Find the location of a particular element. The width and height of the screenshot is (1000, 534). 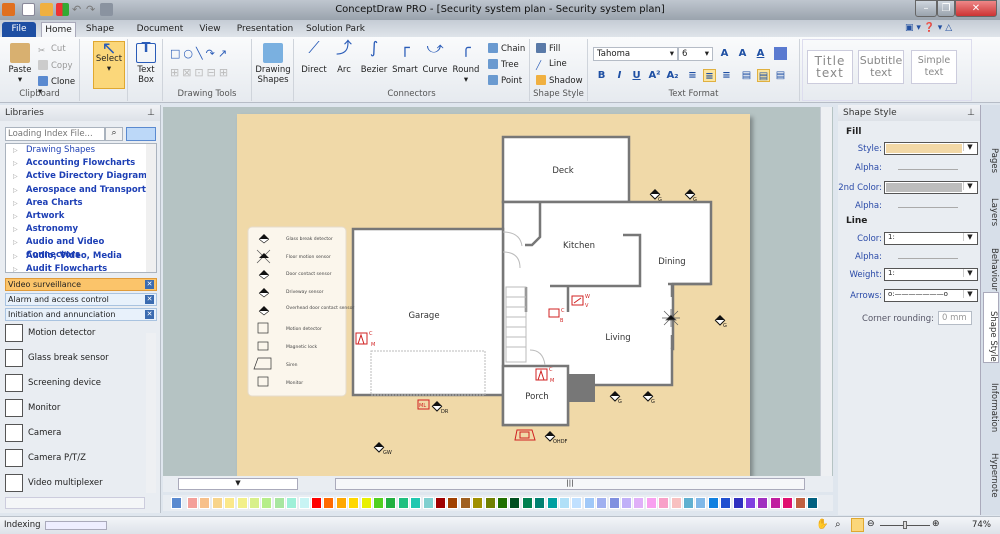

underline-icon: U is located at coordinates (636, 75).